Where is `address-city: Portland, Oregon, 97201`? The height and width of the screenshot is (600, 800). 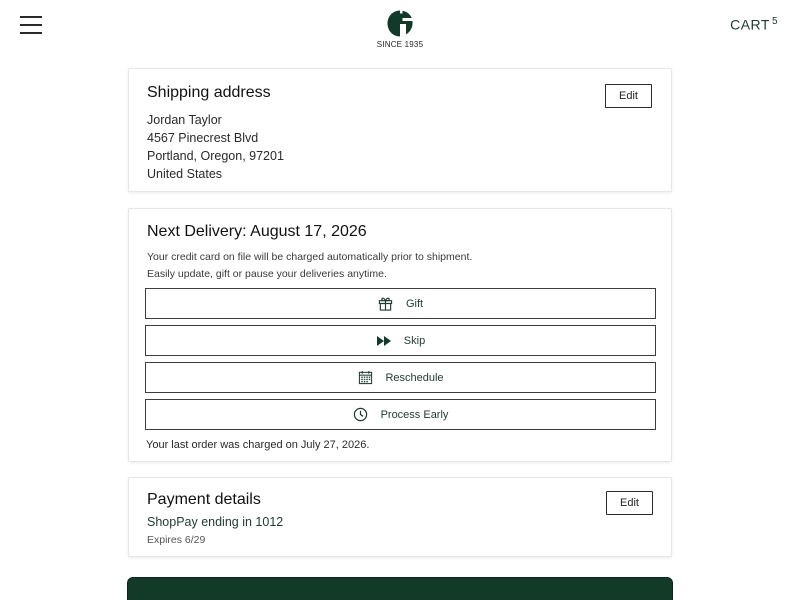
address-city: Portland, Oregon, 97201 is located at coordinates (215, 156).